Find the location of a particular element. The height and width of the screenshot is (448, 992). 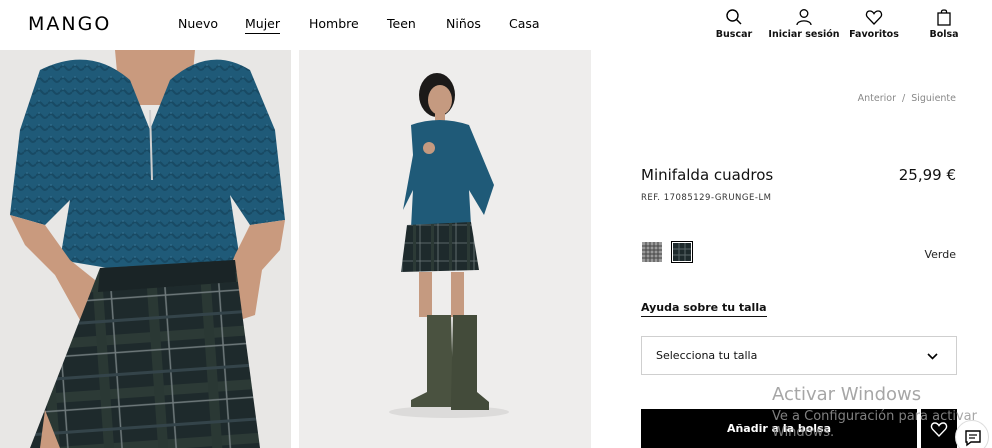

prev-link: Anterior is located at coordinates (877, 98).